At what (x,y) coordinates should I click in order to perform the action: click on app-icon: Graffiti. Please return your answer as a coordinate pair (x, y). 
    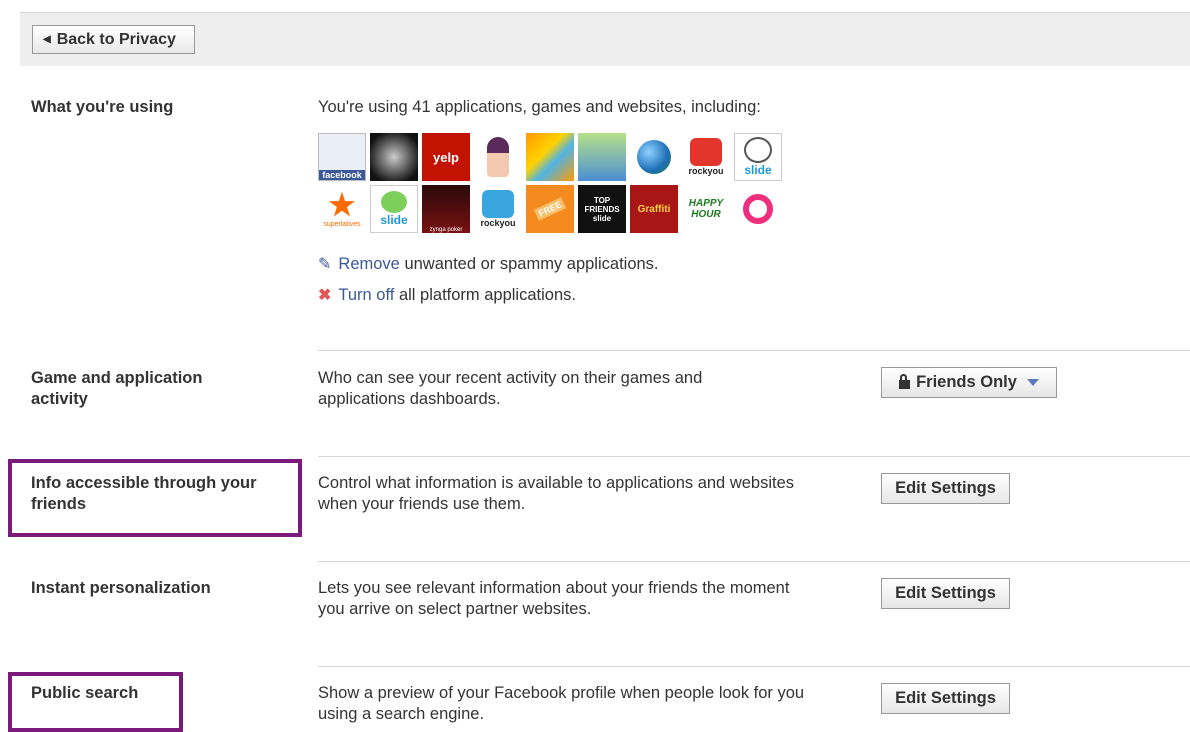
    Looking at the image, I should click on (654, 209).